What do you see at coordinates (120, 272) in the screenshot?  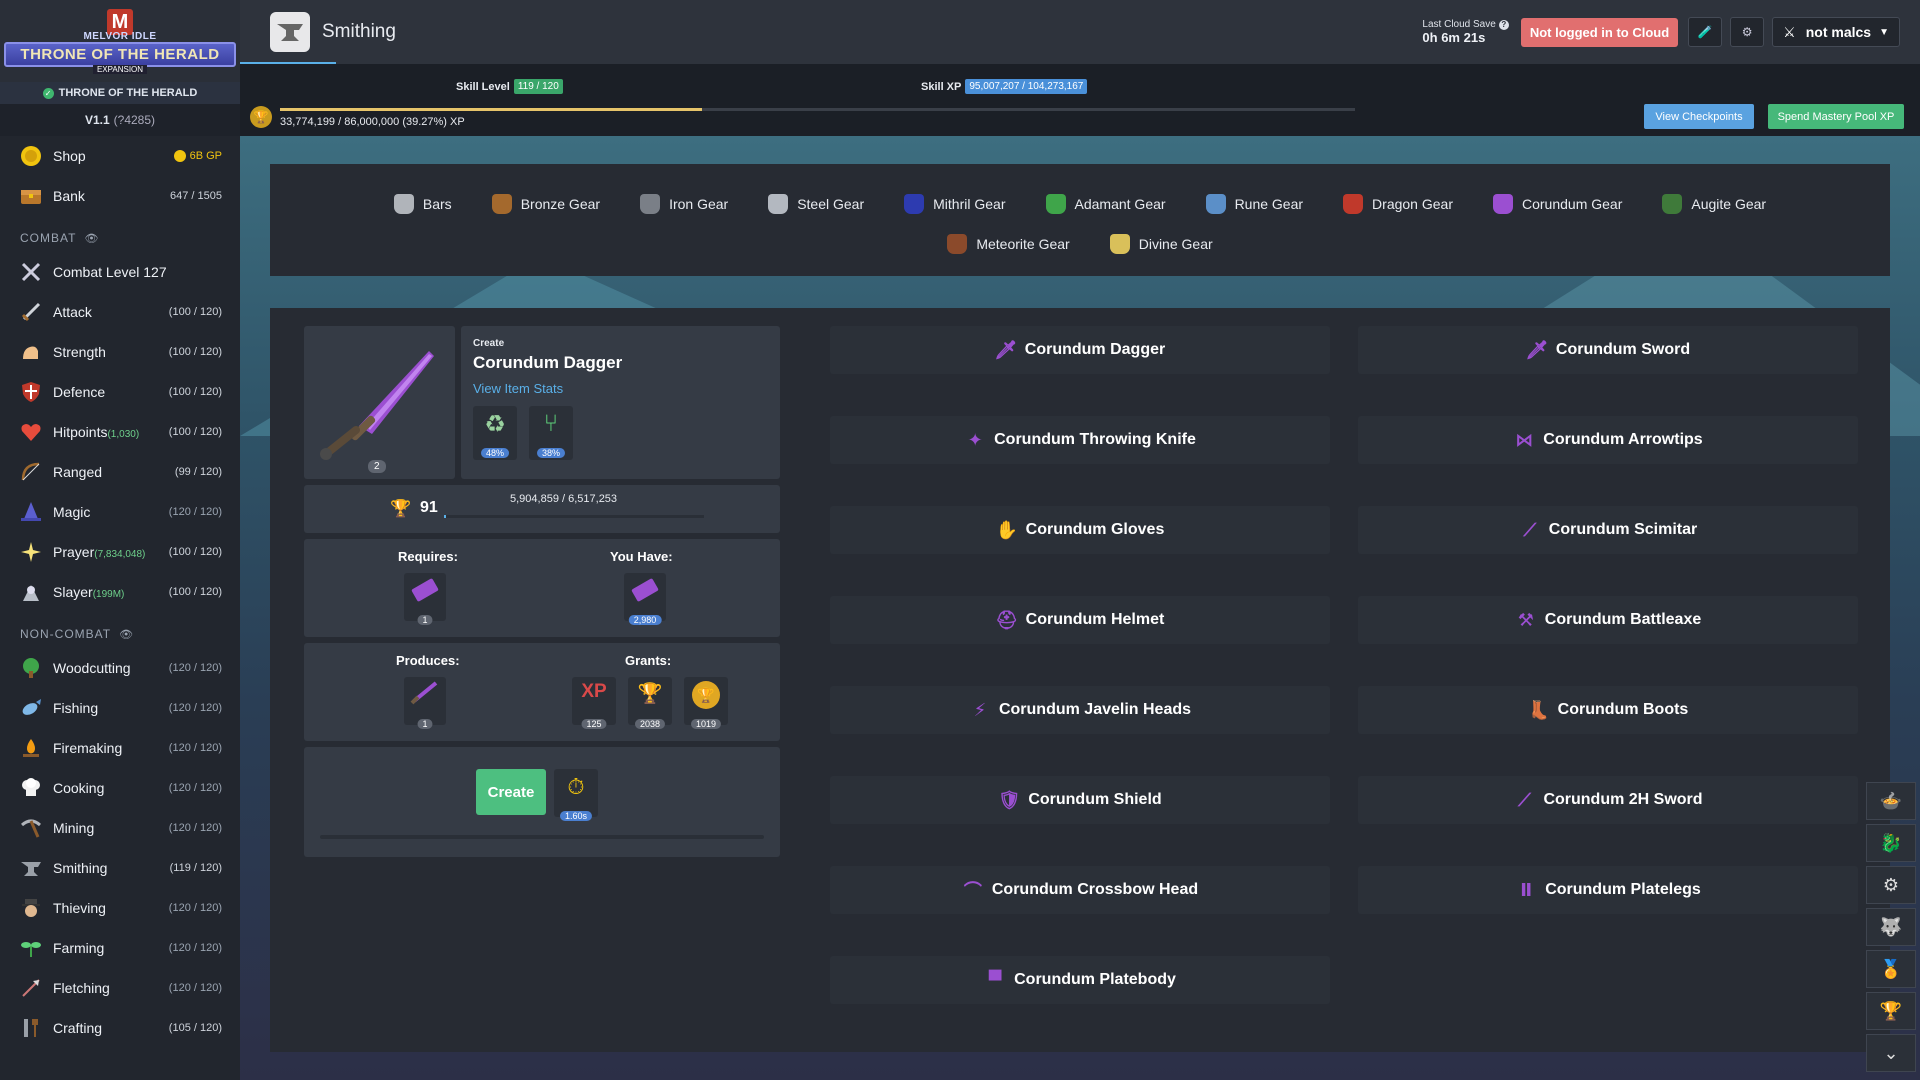 I see `sidebar-item-combat-level: Combat Level 127` at bounding box center [120, 272].